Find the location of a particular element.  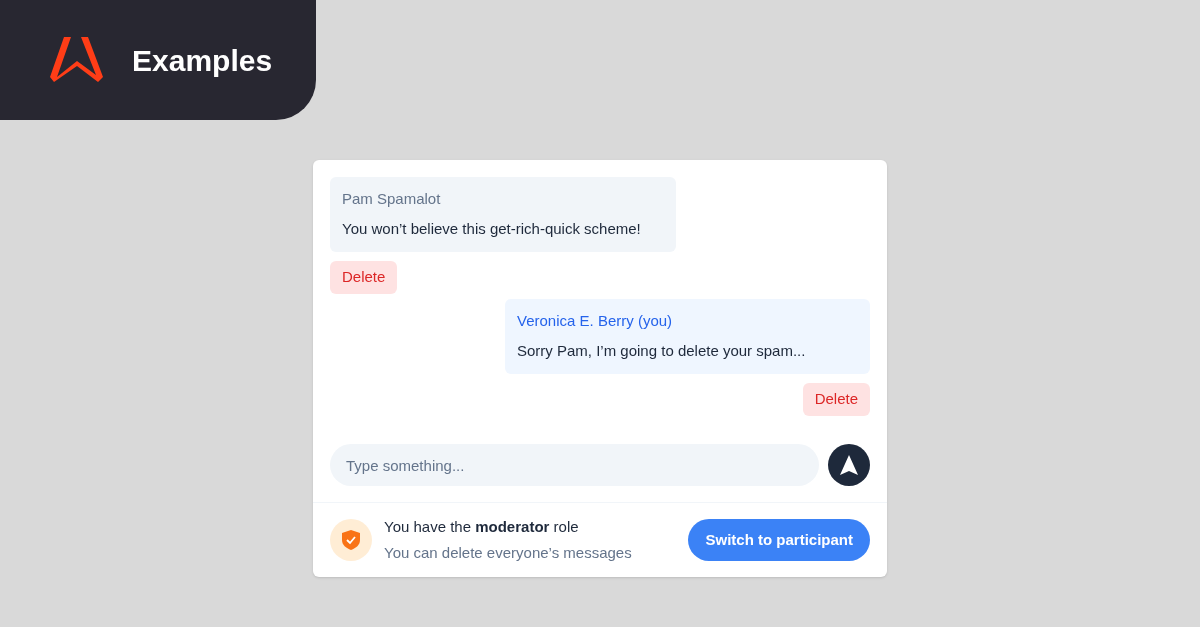

send-icon is located at coordinates (849, 465).